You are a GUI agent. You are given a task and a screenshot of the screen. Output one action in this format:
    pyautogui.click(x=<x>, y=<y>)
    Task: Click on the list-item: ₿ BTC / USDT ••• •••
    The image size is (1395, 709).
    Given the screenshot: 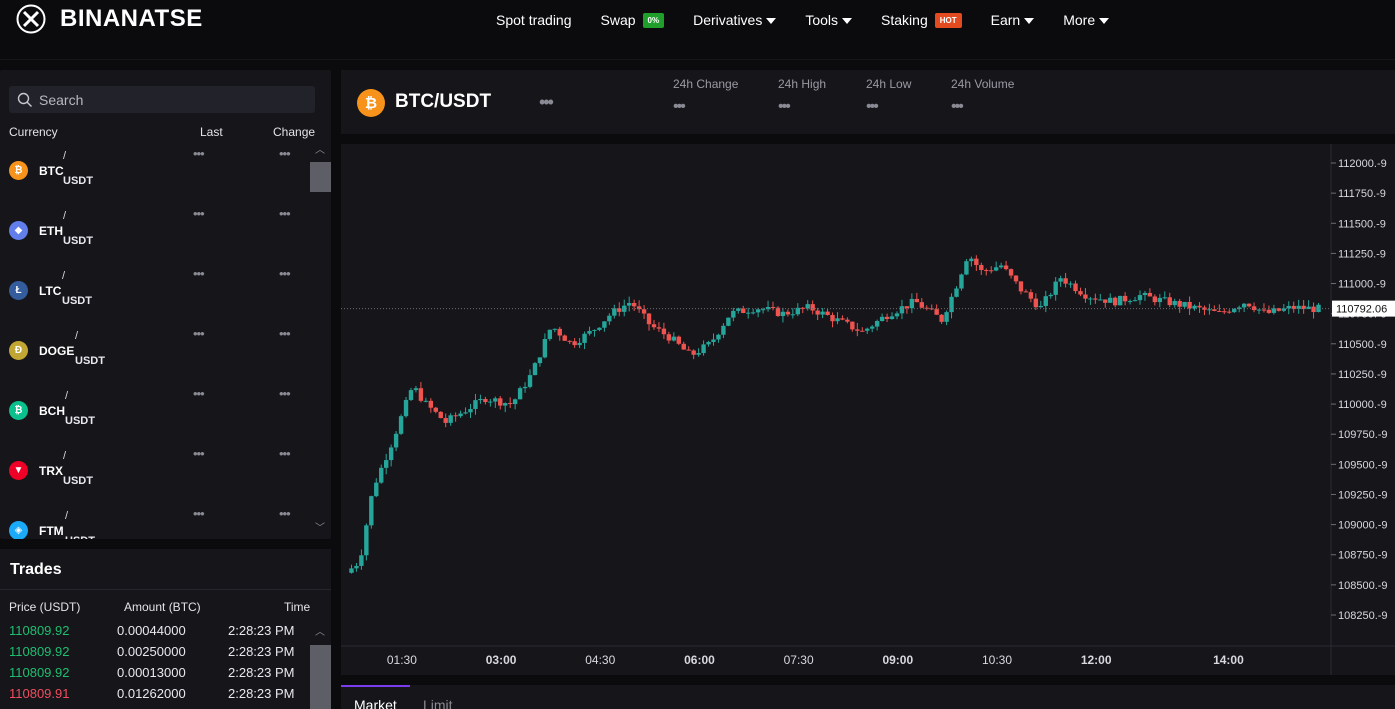 What is the action you would take?
    pyautogui.click(x=152, y=174)
    